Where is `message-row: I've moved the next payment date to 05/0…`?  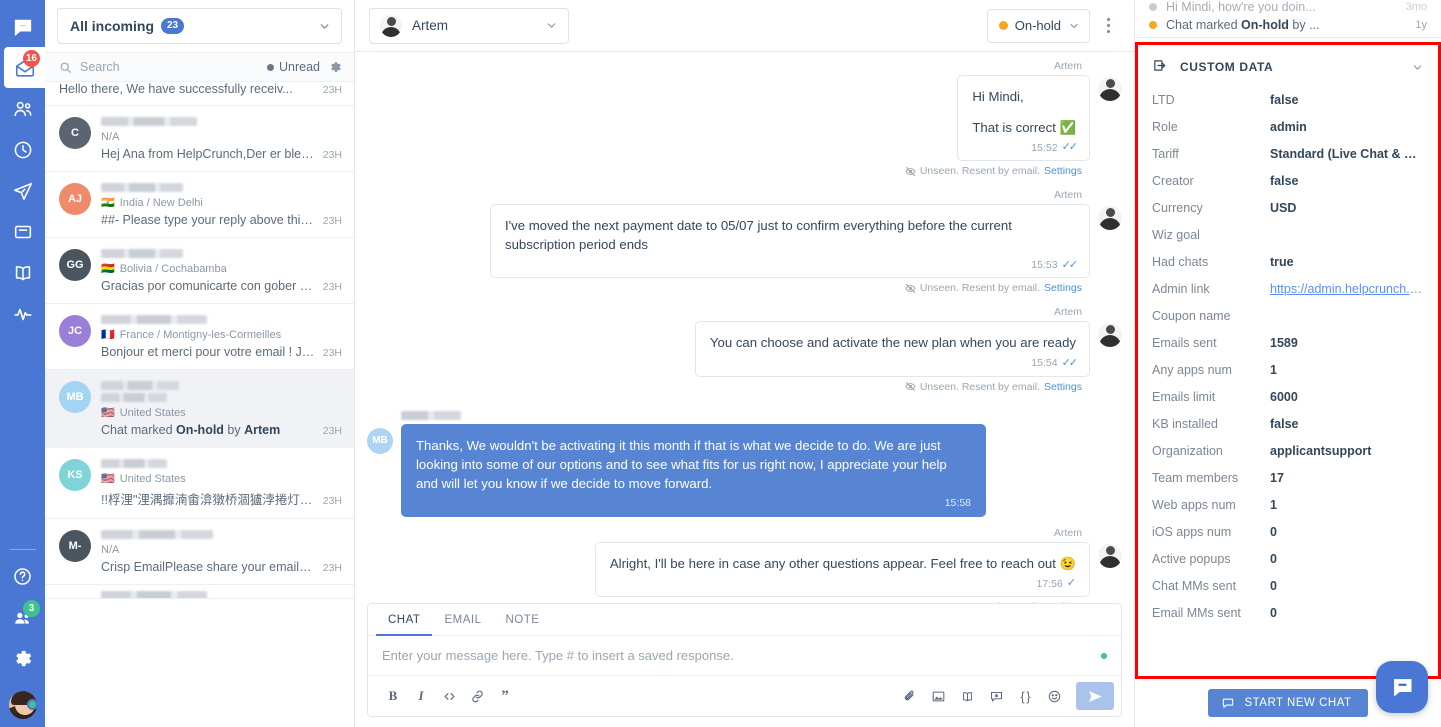
message-row: I've moved the next payment date to 05/0… is located at coordinates (744, 241).